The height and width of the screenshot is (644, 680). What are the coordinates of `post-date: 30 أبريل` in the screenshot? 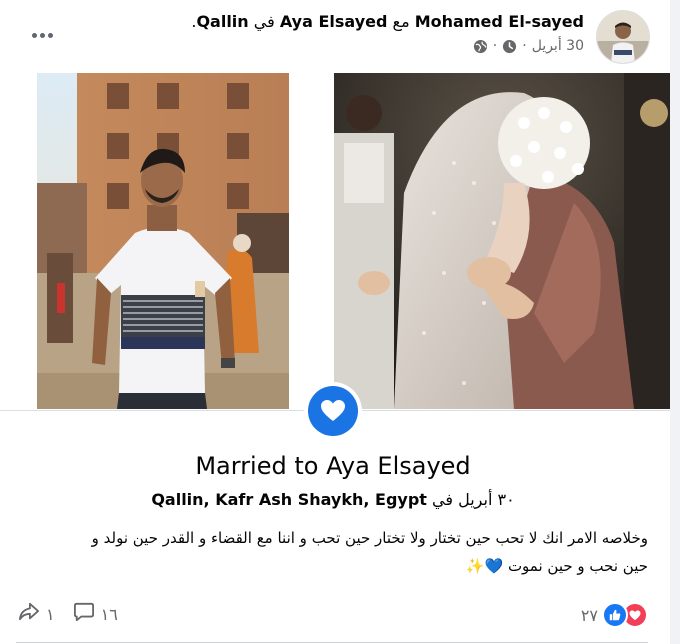 It's located at (558, 46).